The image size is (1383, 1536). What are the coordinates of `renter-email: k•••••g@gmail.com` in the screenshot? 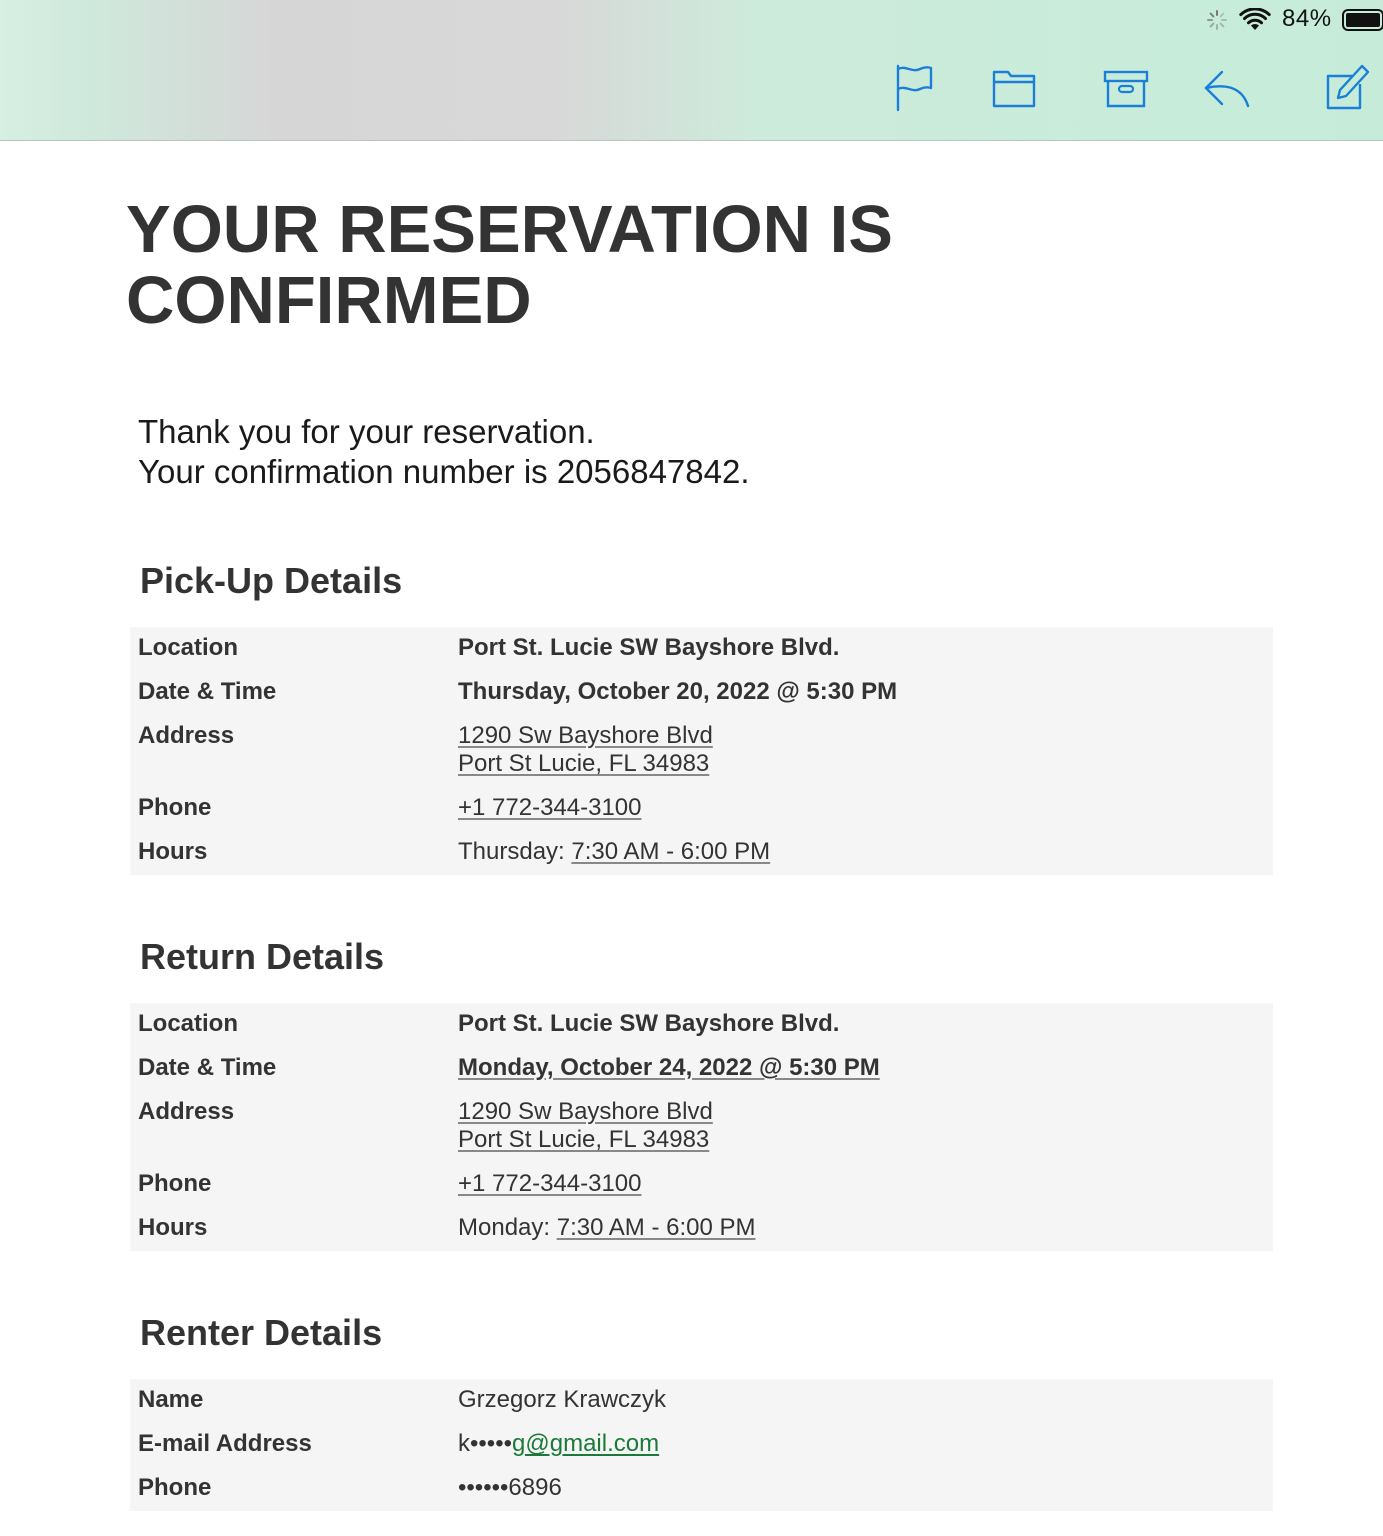 It's located at (558, 1444).